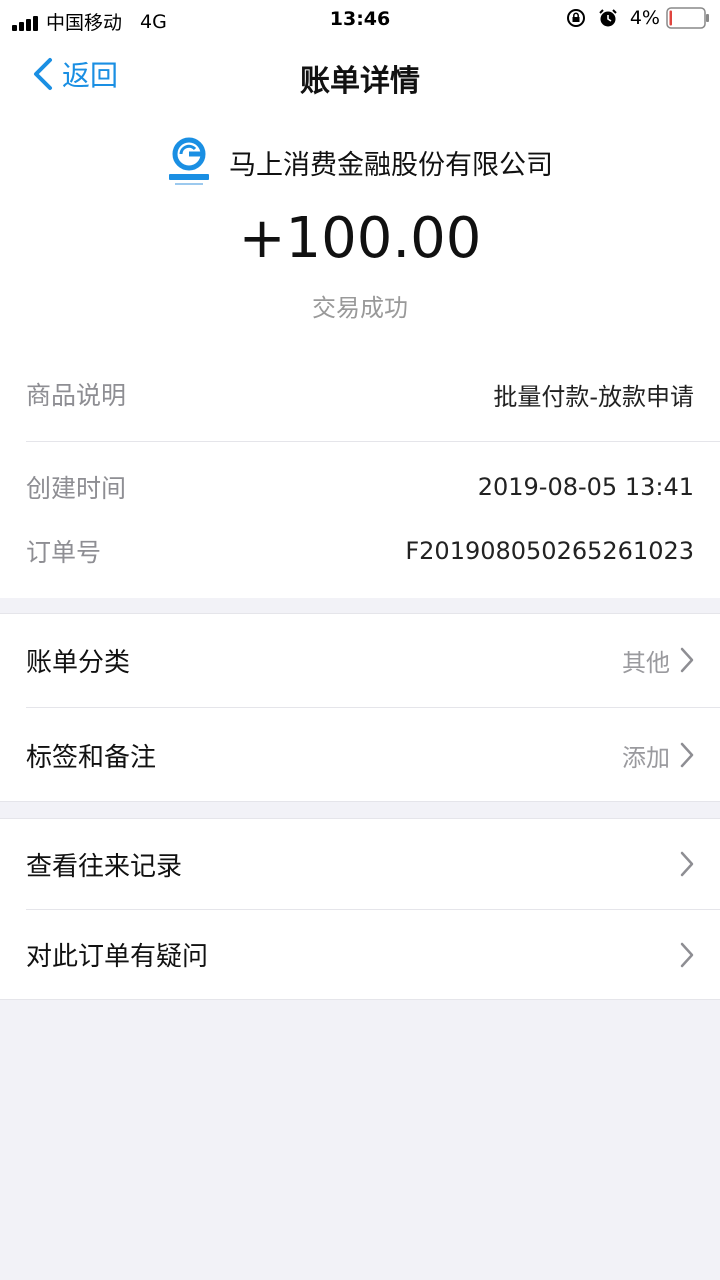 The image size is (720, 1280). I want to click on list-item-bill-category: 账单分类 其他, so click(360, 660).